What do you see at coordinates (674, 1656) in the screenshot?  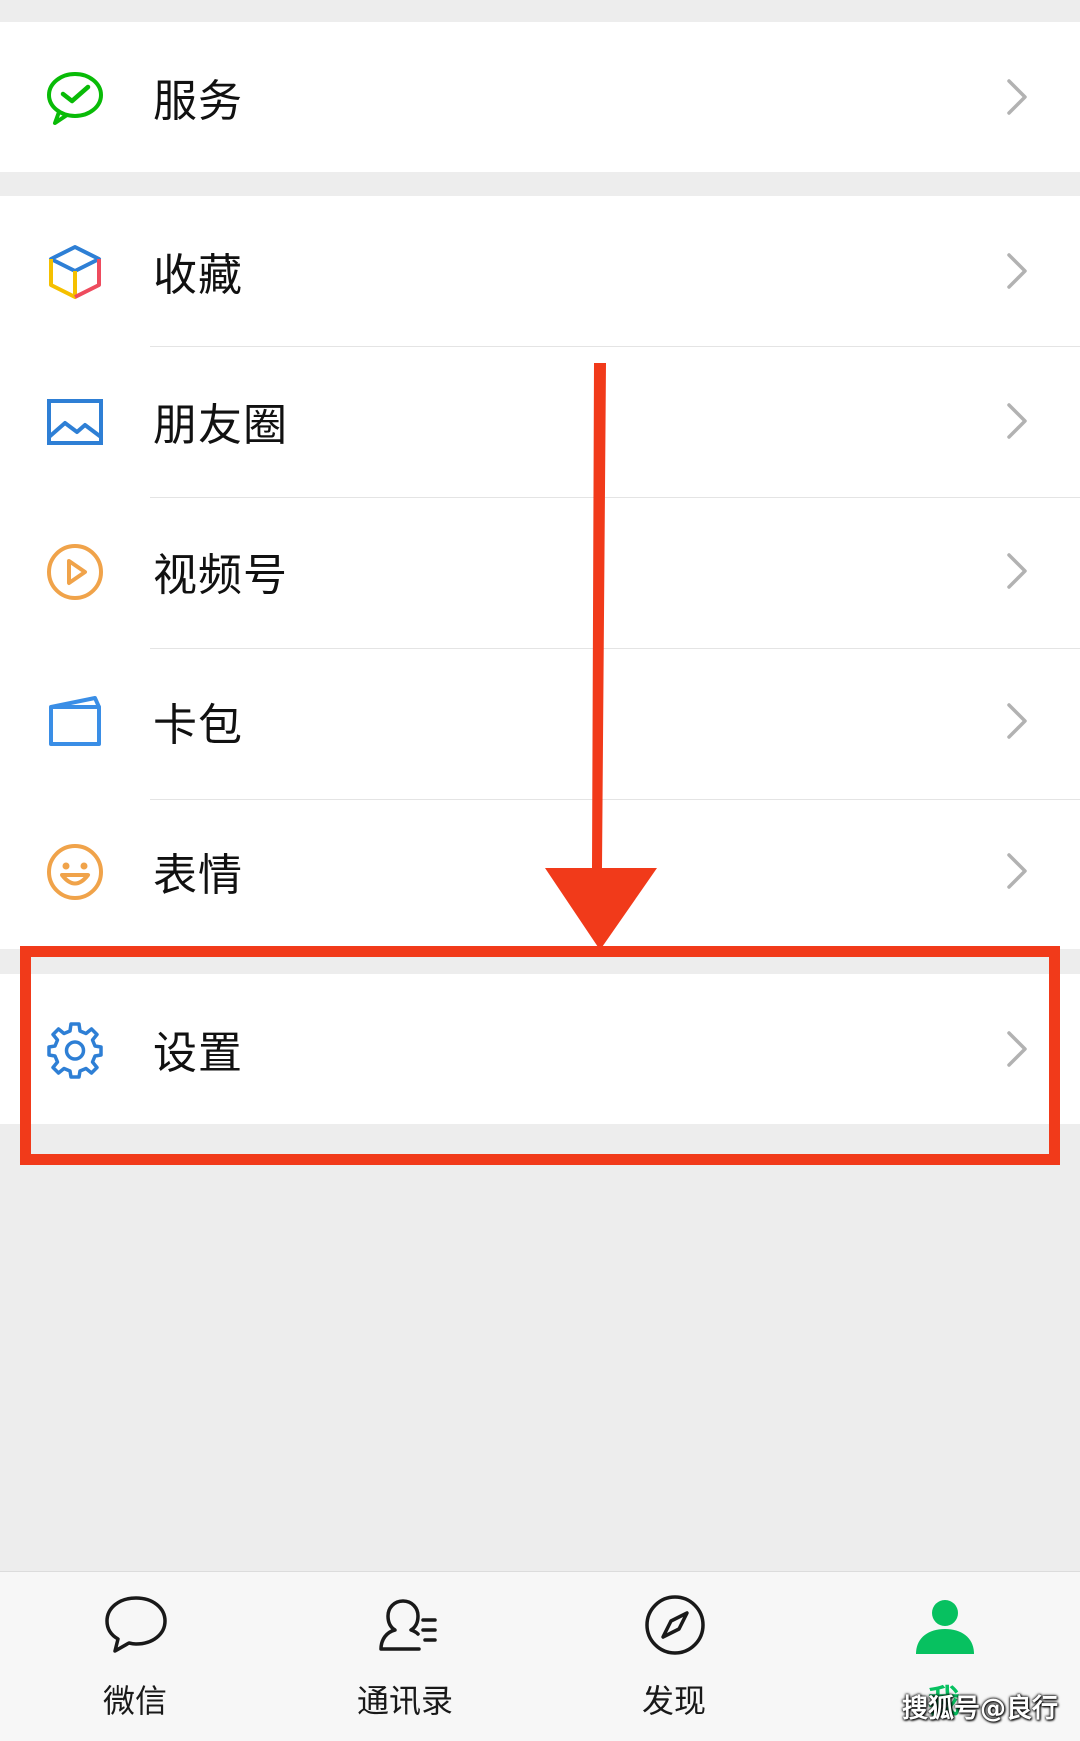 I see `tab-discover: 发现` at bounding box center [674, 1656].